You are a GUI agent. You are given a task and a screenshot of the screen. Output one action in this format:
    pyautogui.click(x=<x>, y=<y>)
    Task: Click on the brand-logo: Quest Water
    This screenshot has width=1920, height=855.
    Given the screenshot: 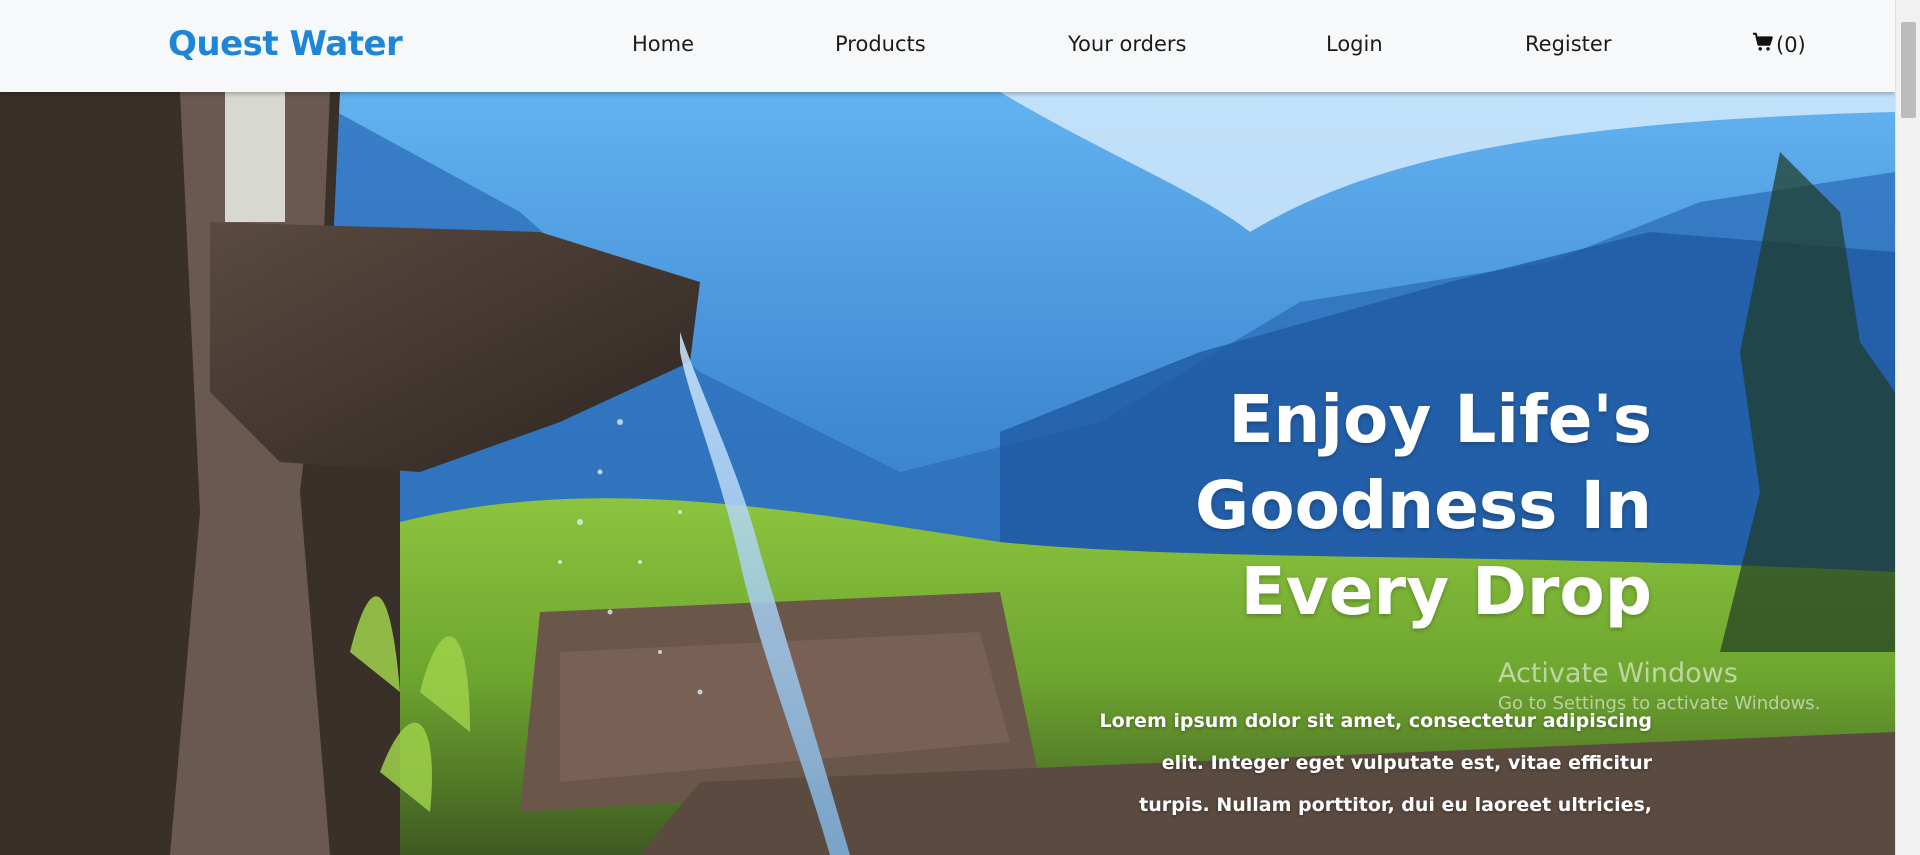 What is the action you would take?
    pyautogui.click(x=285, y=44)
    